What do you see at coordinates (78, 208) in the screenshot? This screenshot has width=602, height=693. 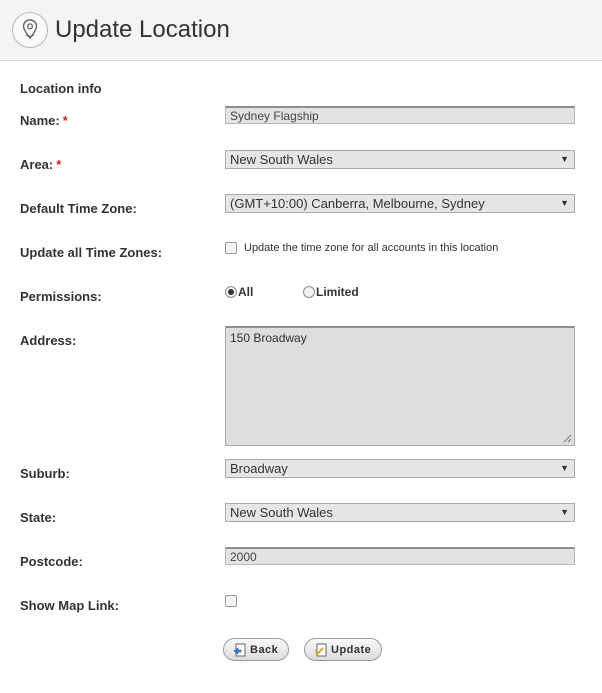 I see `time-zone-label: Default Time Zone:` at bounding box center [78, 208].